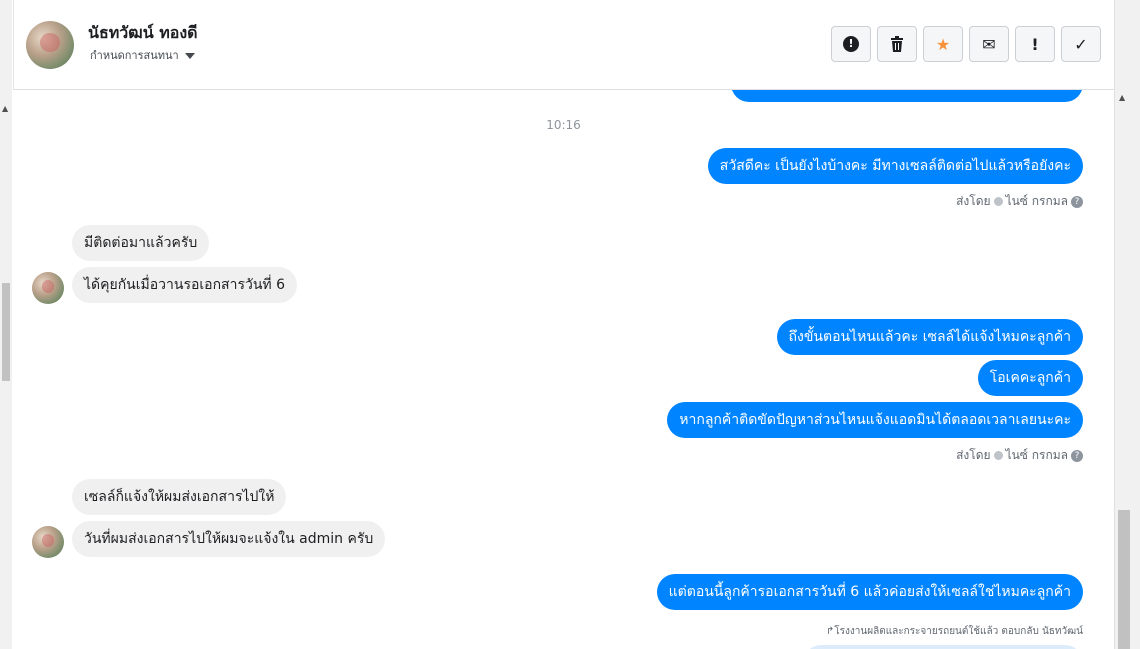 Image resolution: width=1140 pixels, height=649 pixels. What do you see at coordinates (134, 55) in the screenshot?
I see `conversation-settings-label: กำหนดการสนทนา` at bounding box center [134, 55].